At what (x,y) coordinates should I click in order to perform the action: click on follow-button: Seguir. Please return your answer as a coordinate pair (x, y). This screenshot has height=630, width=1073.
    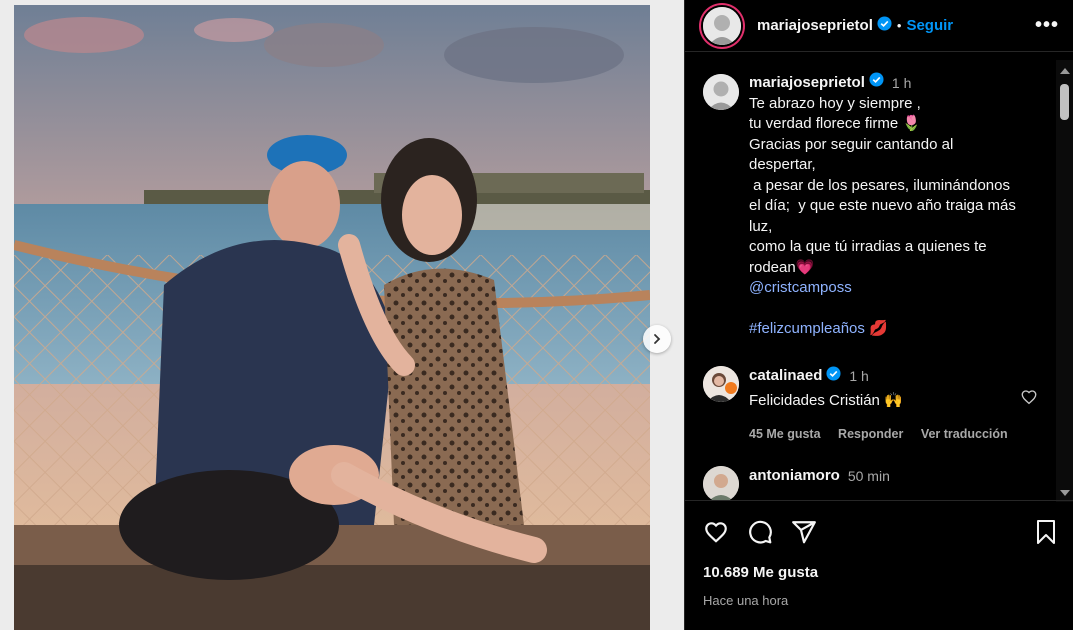
    Looking at the image, I should click on (929, 25).